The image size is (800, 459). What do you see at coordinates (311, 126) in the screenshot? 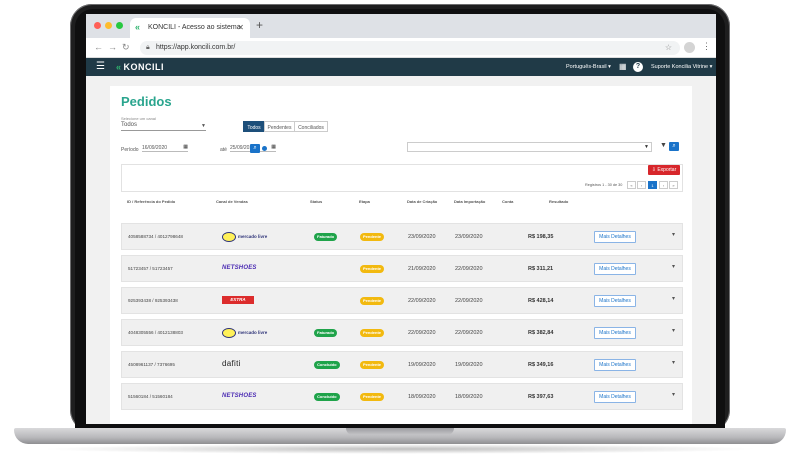
I see `filter-tab-reconciled: Conciliados` at bounding box center [311, 126].